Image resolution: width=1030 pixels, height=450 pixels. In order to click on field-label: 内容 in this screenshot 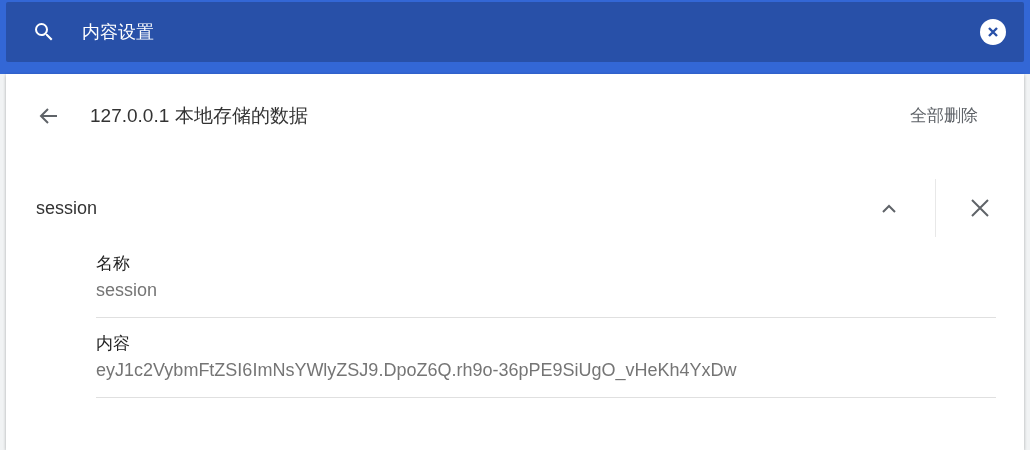, I will do `click(113, 344)`.